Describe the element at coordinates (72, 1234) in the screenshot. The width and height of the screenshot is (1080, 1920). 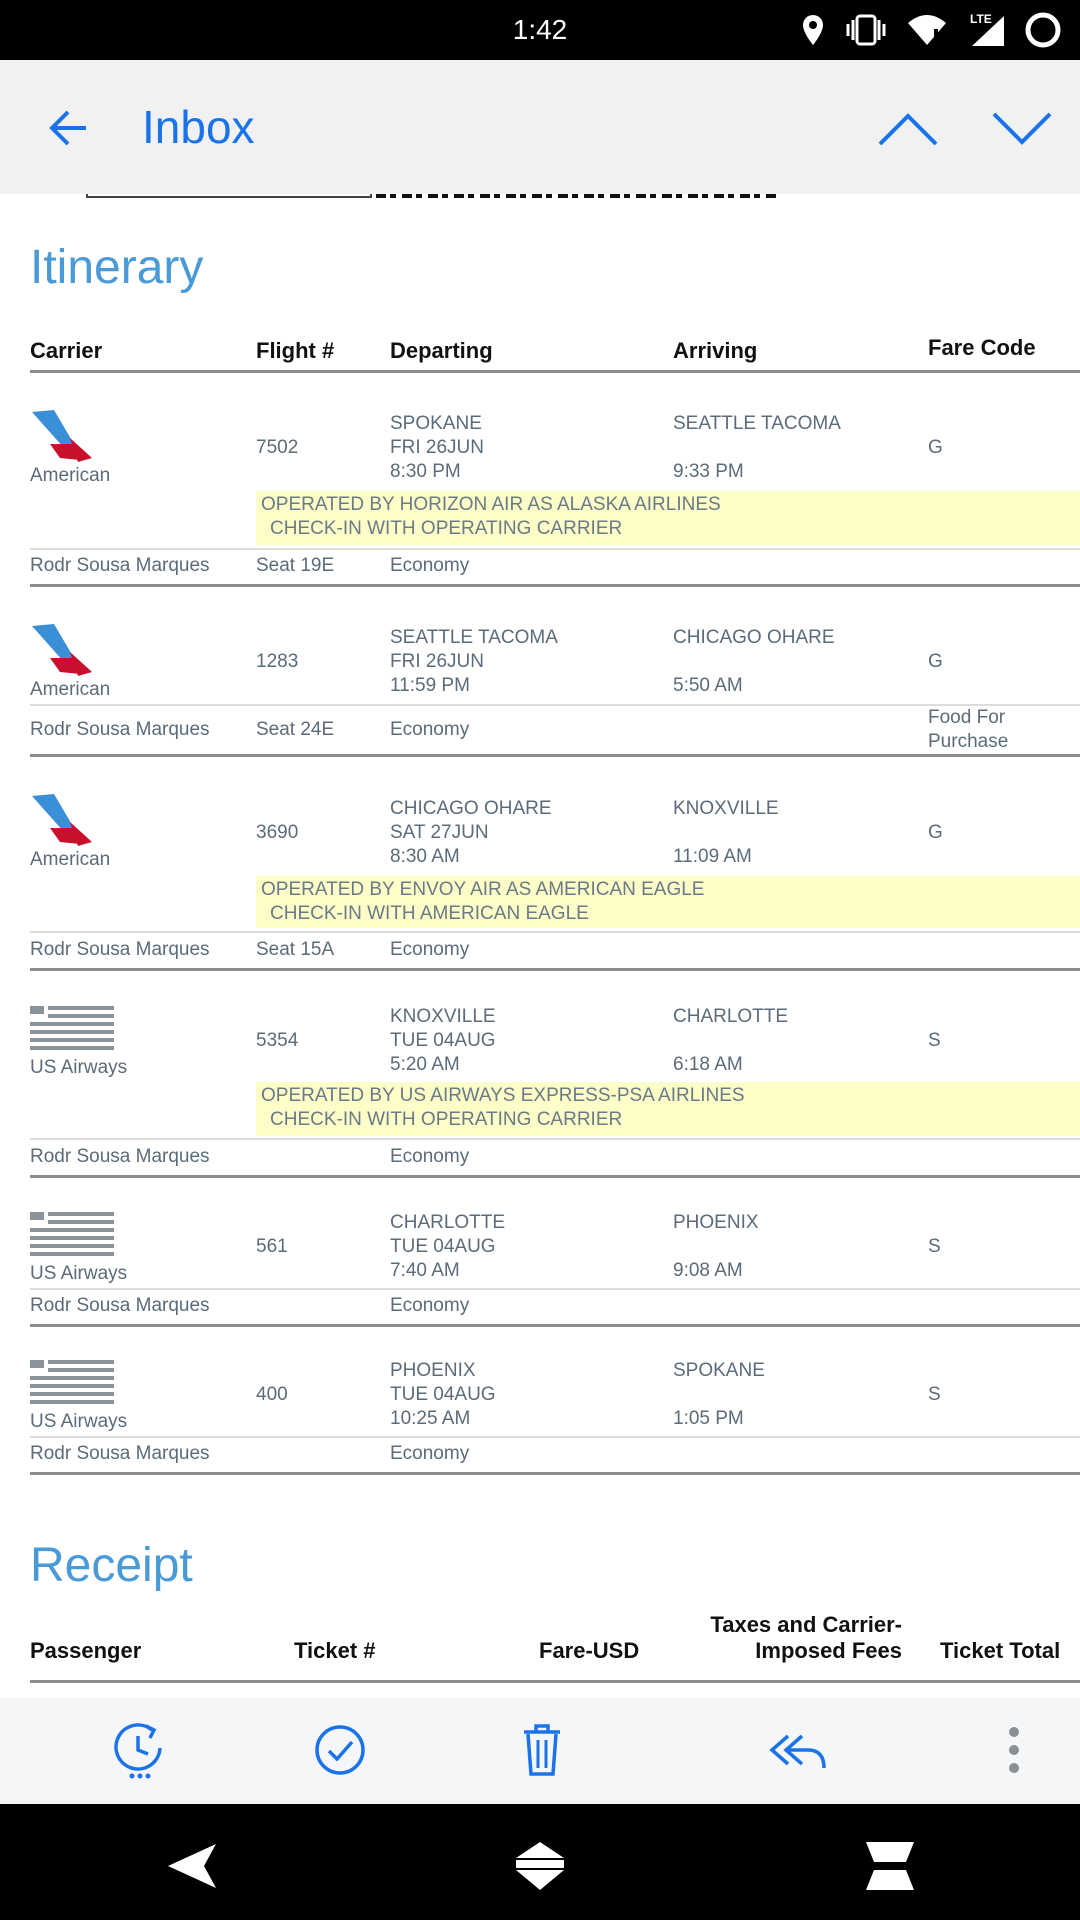
I see `us-airways-logo` at that location.